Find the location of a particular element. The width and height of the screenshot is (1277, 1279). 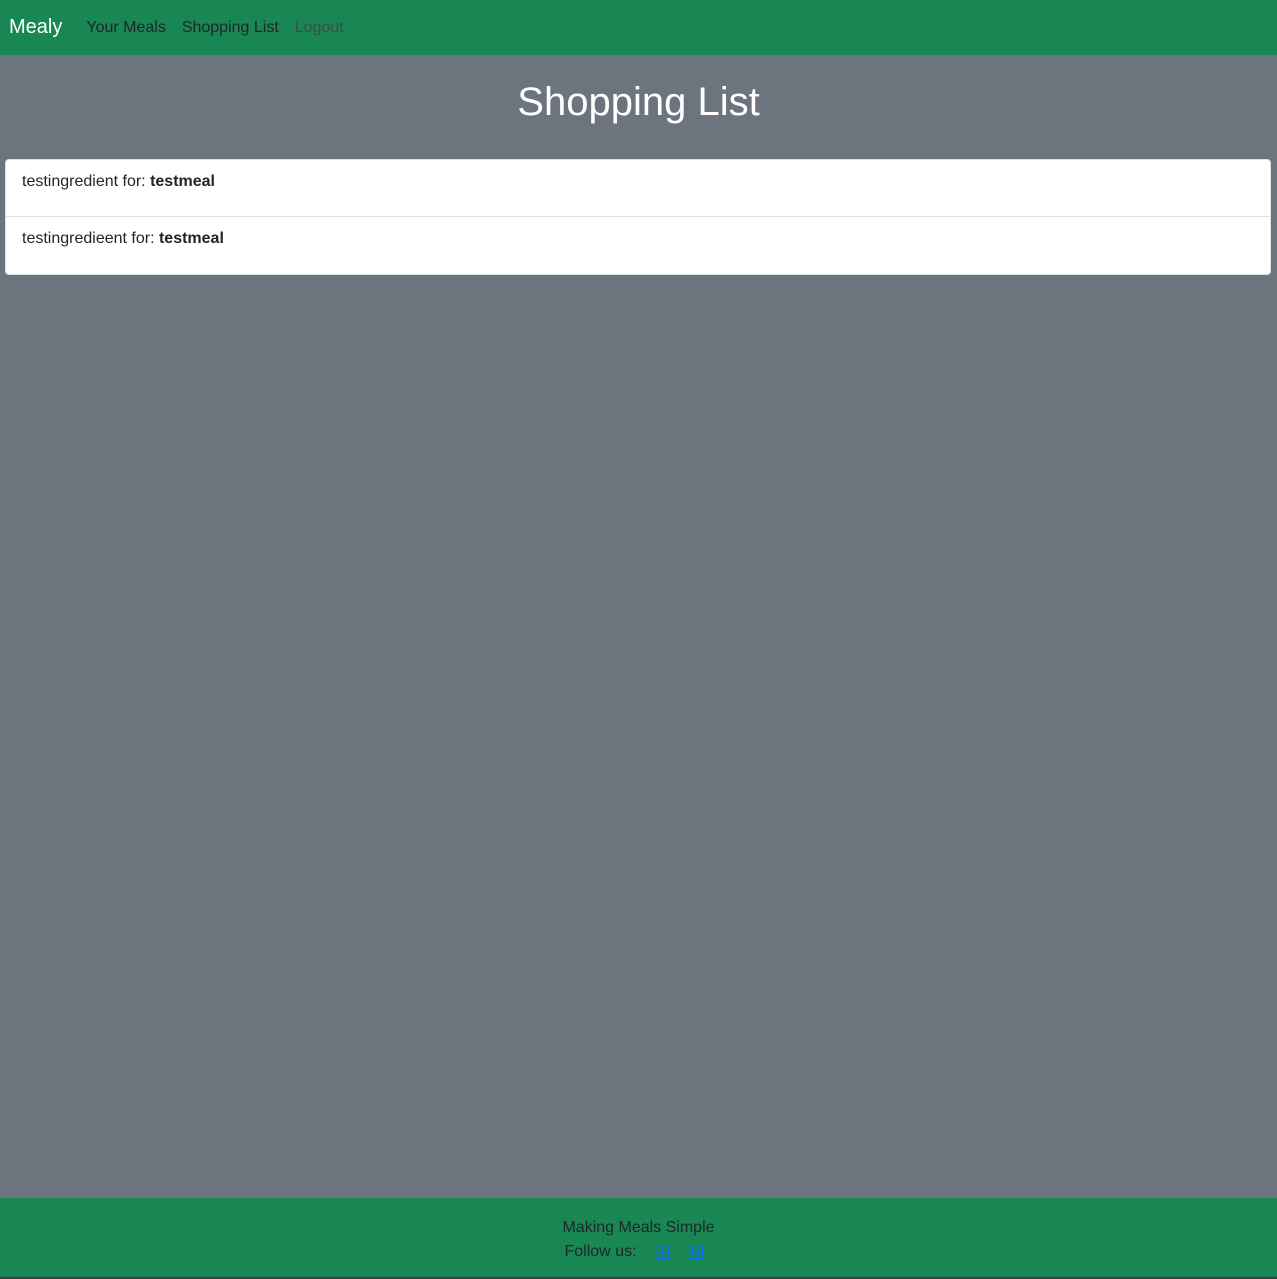

nav-shopping-list: Shopping List is located at coordinates (230, 28).